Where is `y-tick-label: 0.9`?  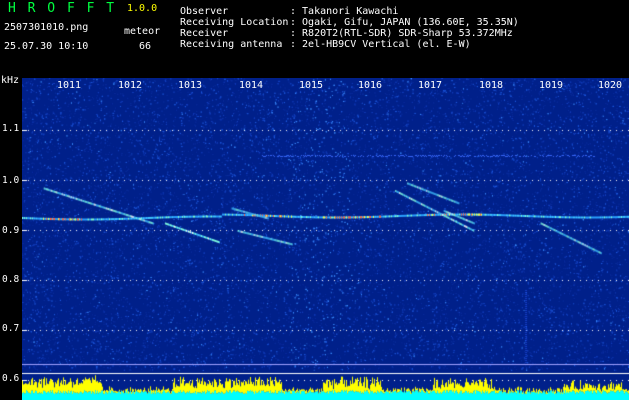 y-tick-label: 0.9 is located at coordinates (11, 230).